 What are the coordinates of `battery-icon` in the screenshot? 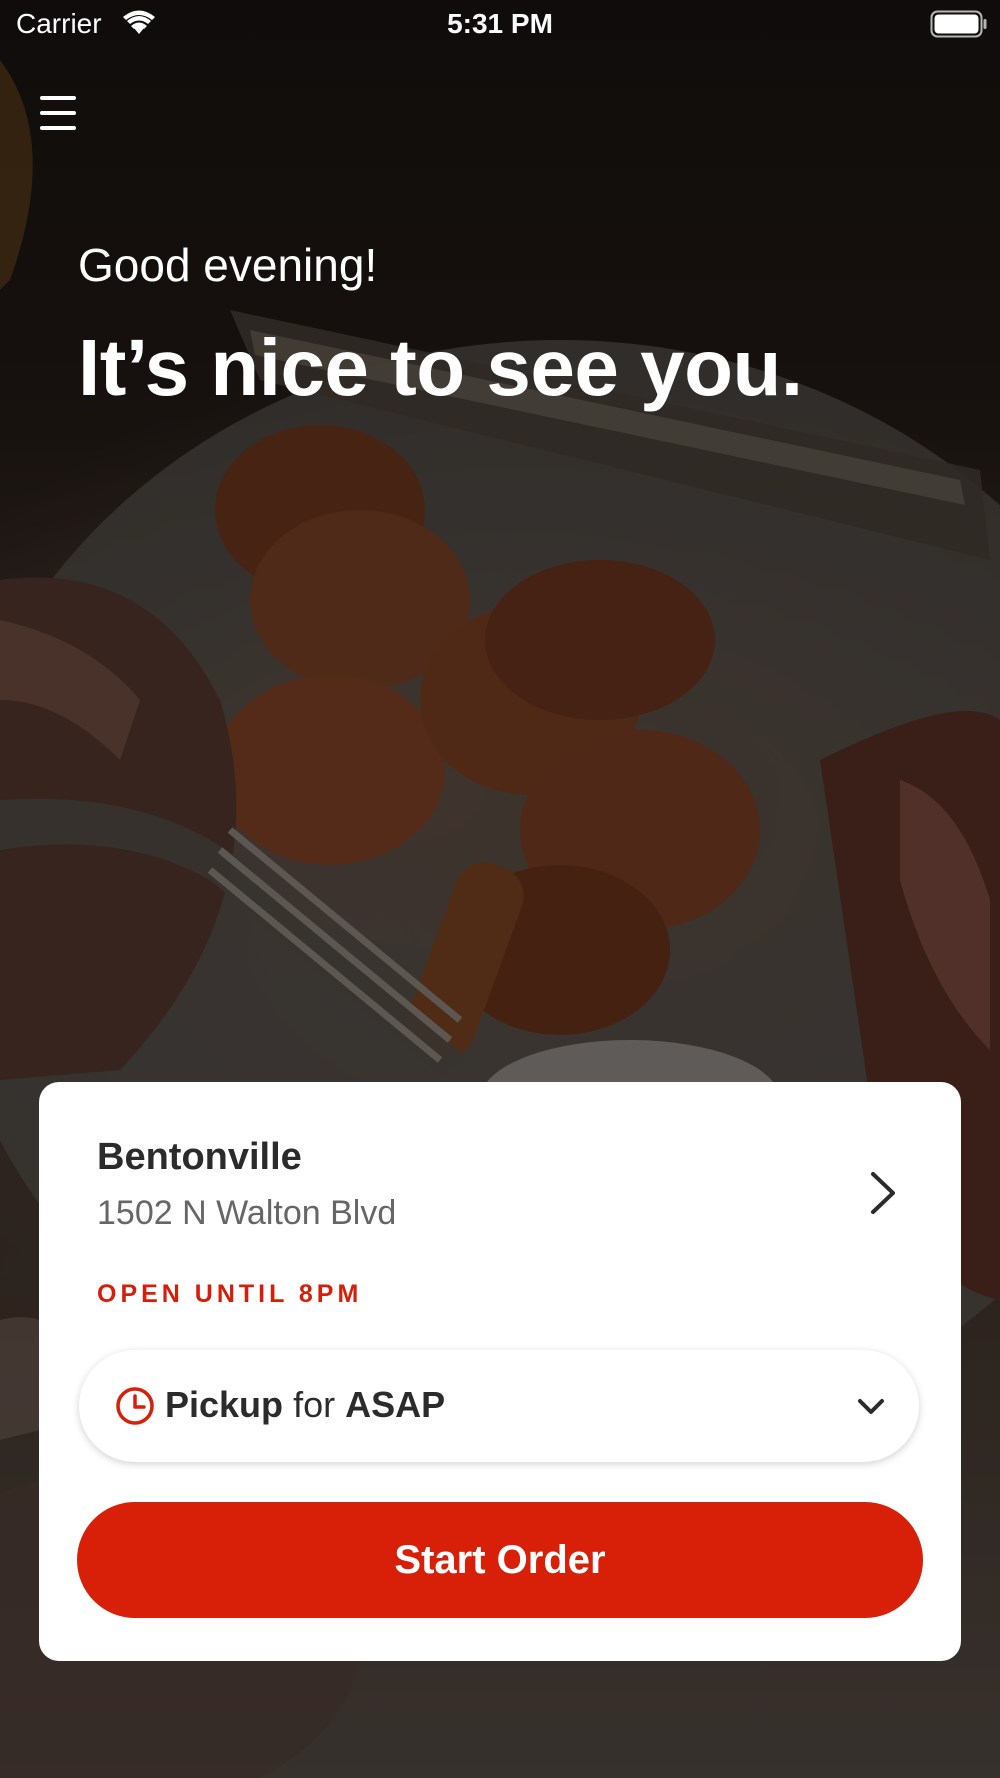 It's located at (959, 26).